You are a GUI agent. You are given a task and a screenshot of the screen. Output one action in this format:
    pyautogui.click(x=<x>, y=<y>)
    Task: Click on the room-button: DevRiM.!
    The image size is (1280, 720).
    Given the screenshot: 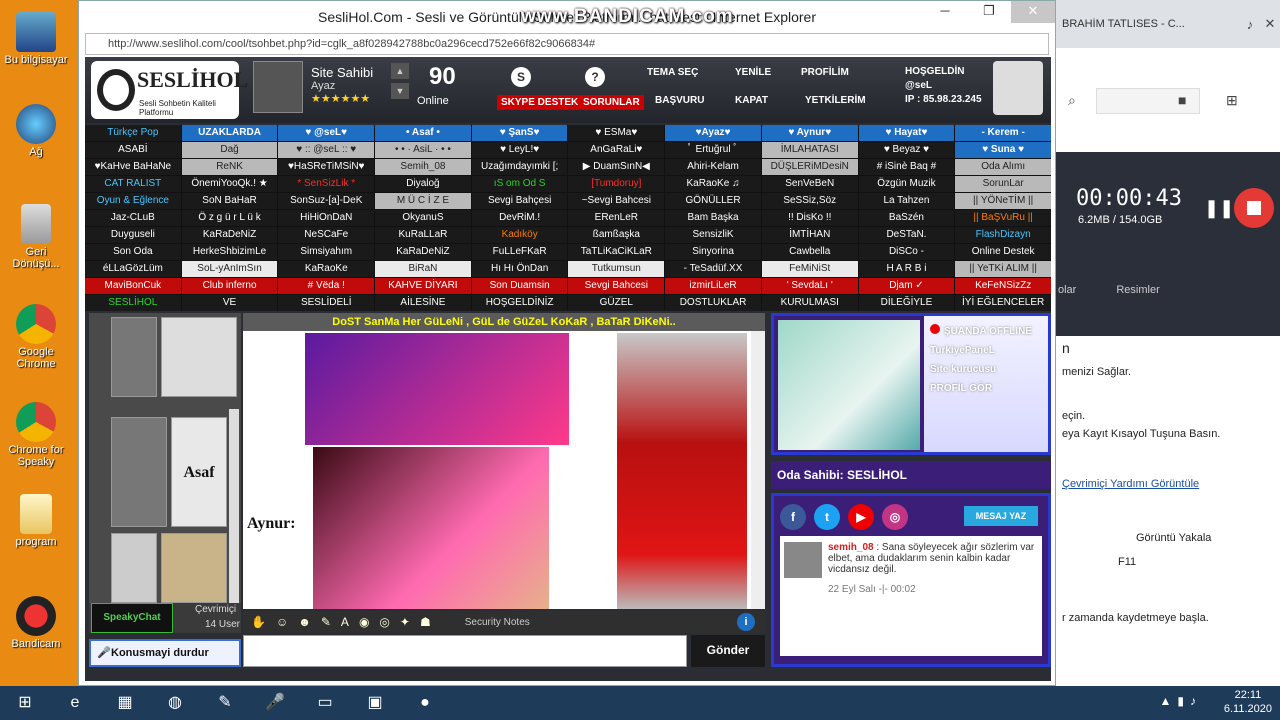 What is the action you would take?
    pyautogui.click(x=519, y=218)
    